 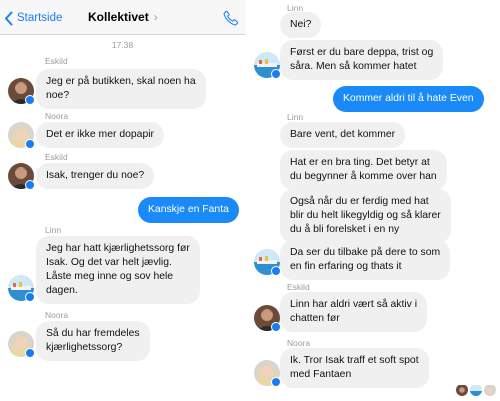 I want to click on outgoing-message-bubble: Kommer aldri til å hate Even, so click(x=408, y=99).